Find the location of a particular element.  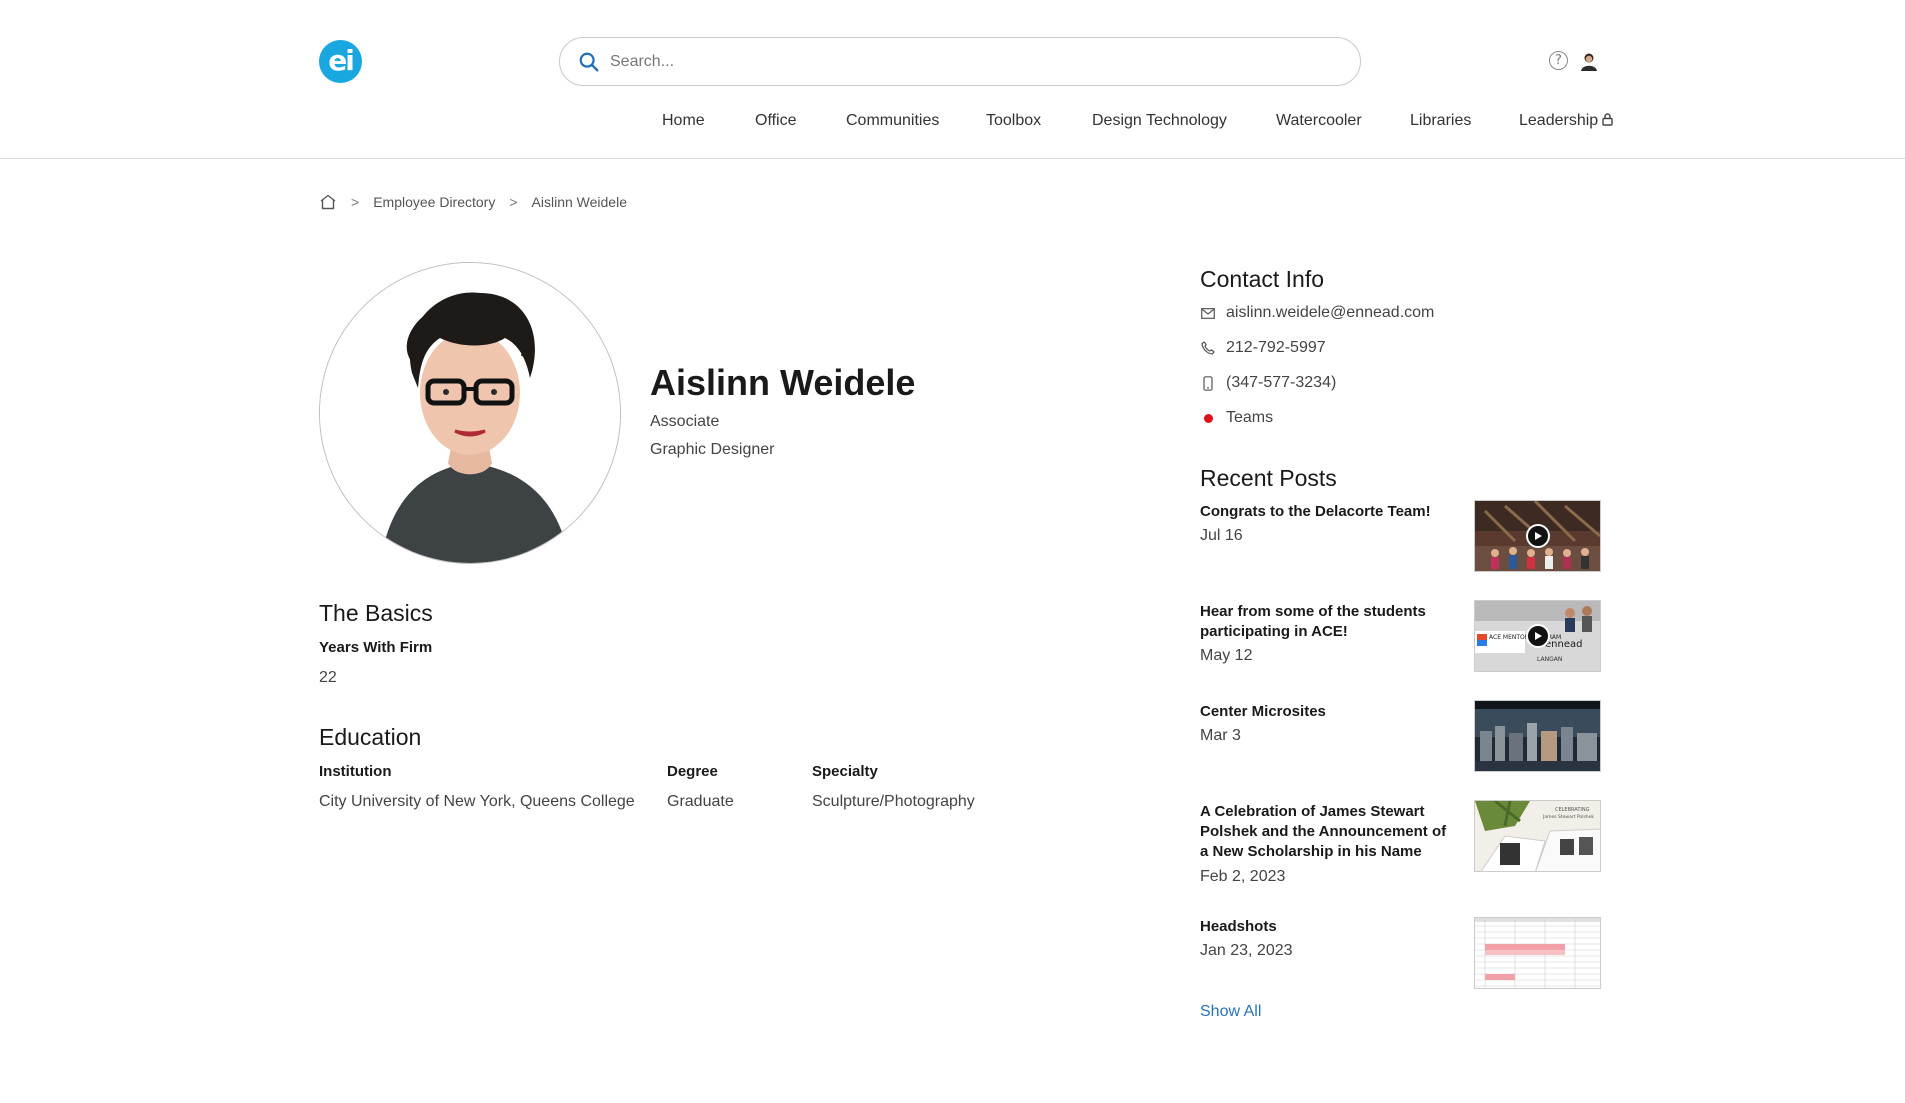

contact-mobile-row: (347-577-3234) is located at coordinates (1268, 383).